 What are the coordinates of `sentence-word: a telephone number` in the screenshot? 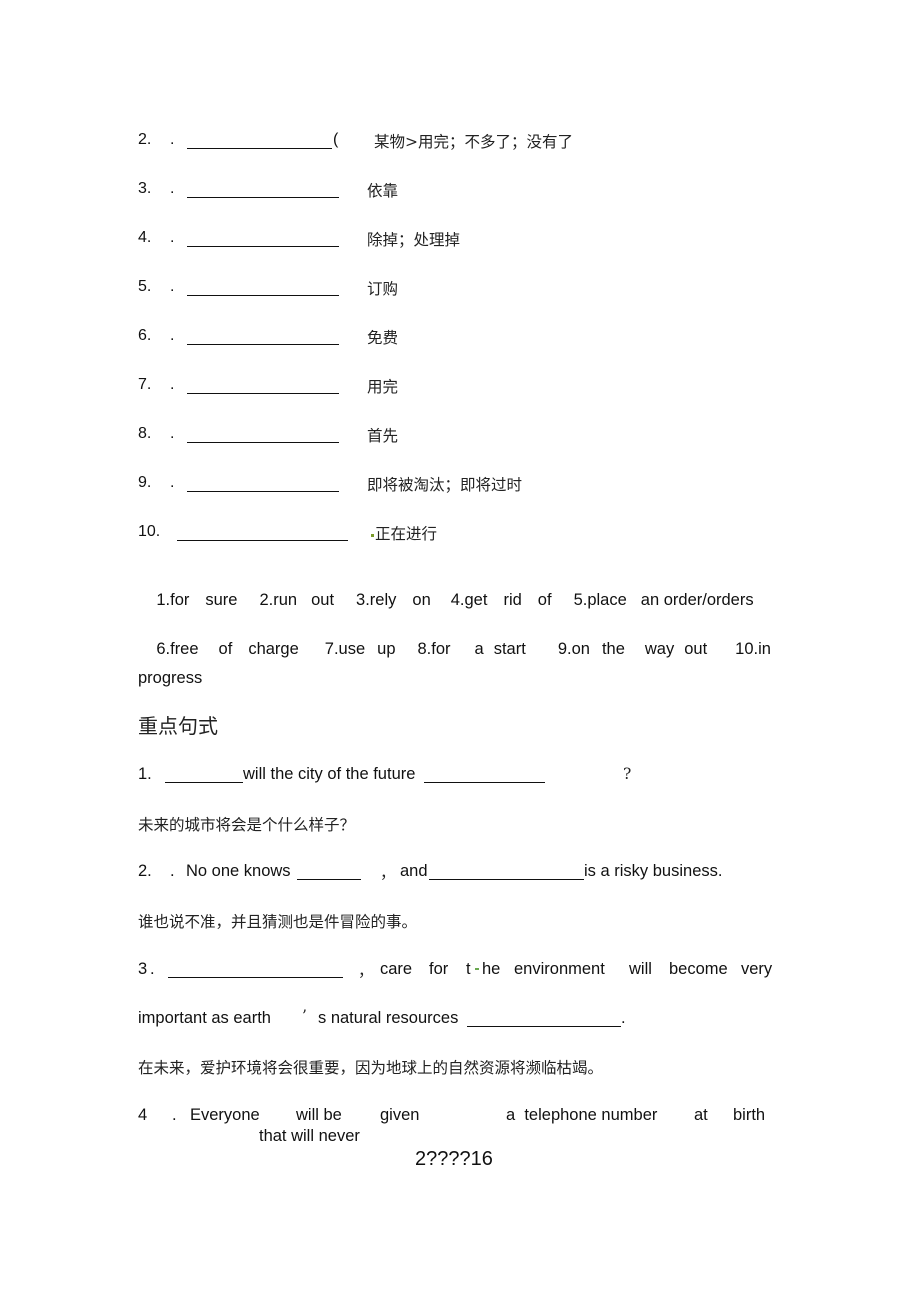 It's located at (582, 1115).